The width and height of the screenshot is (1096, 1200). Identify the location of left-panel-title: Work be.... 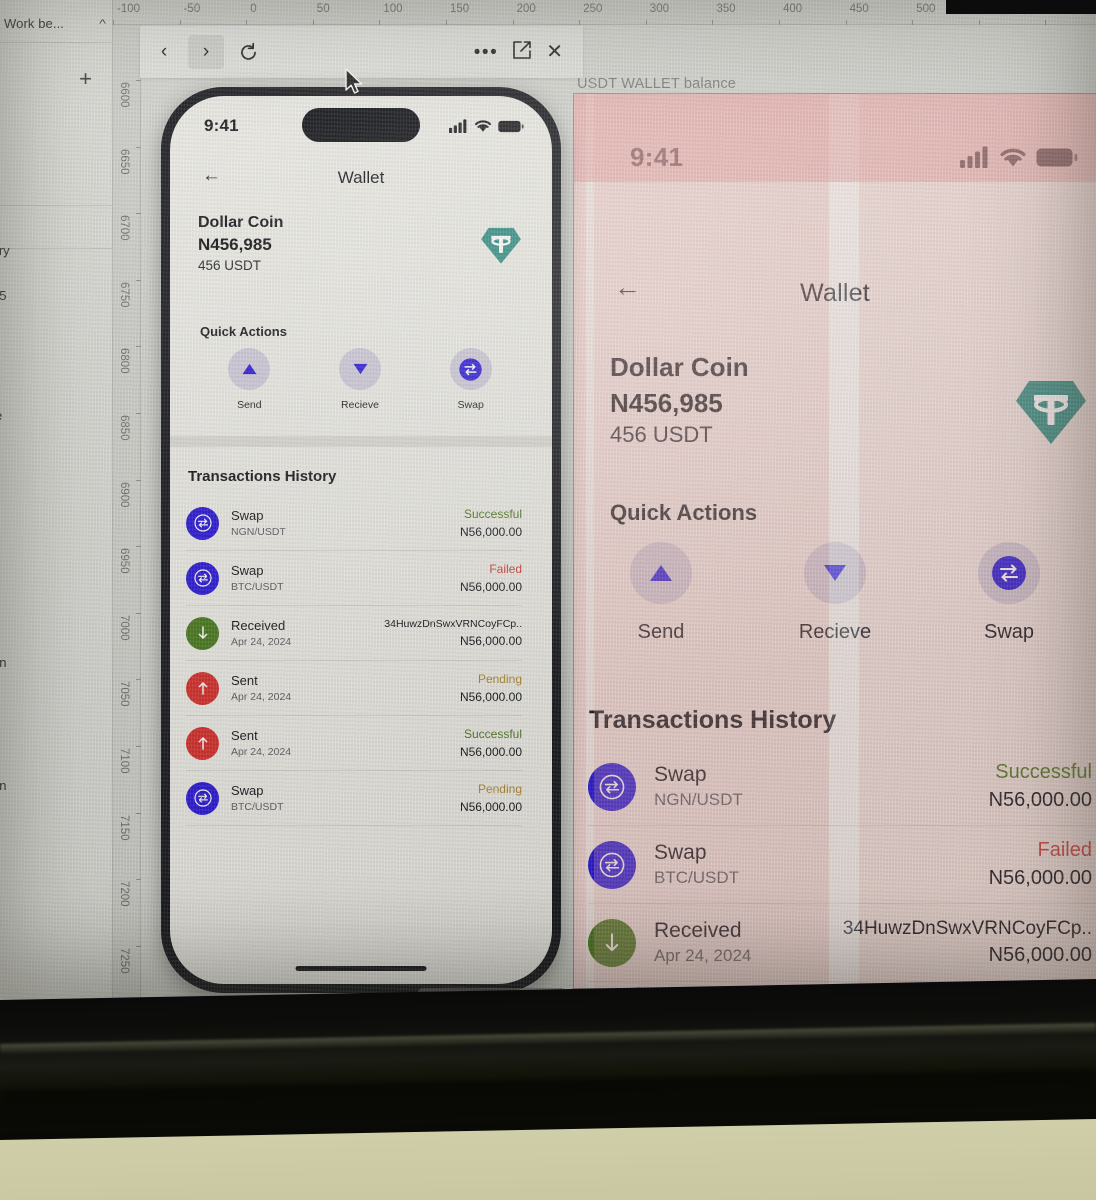
(34, 23).